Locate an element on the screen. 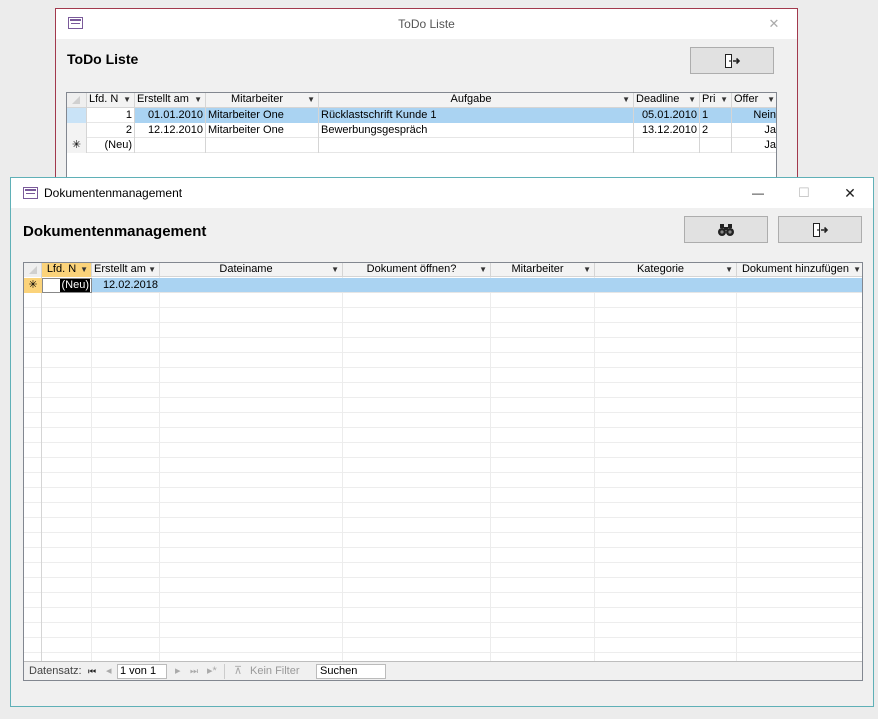 Image resolution: width=878 pixels, height=719 pixels. doc-col-oeffnen: Dokument öffnen? ▼ is located at coordinates (417, 270).